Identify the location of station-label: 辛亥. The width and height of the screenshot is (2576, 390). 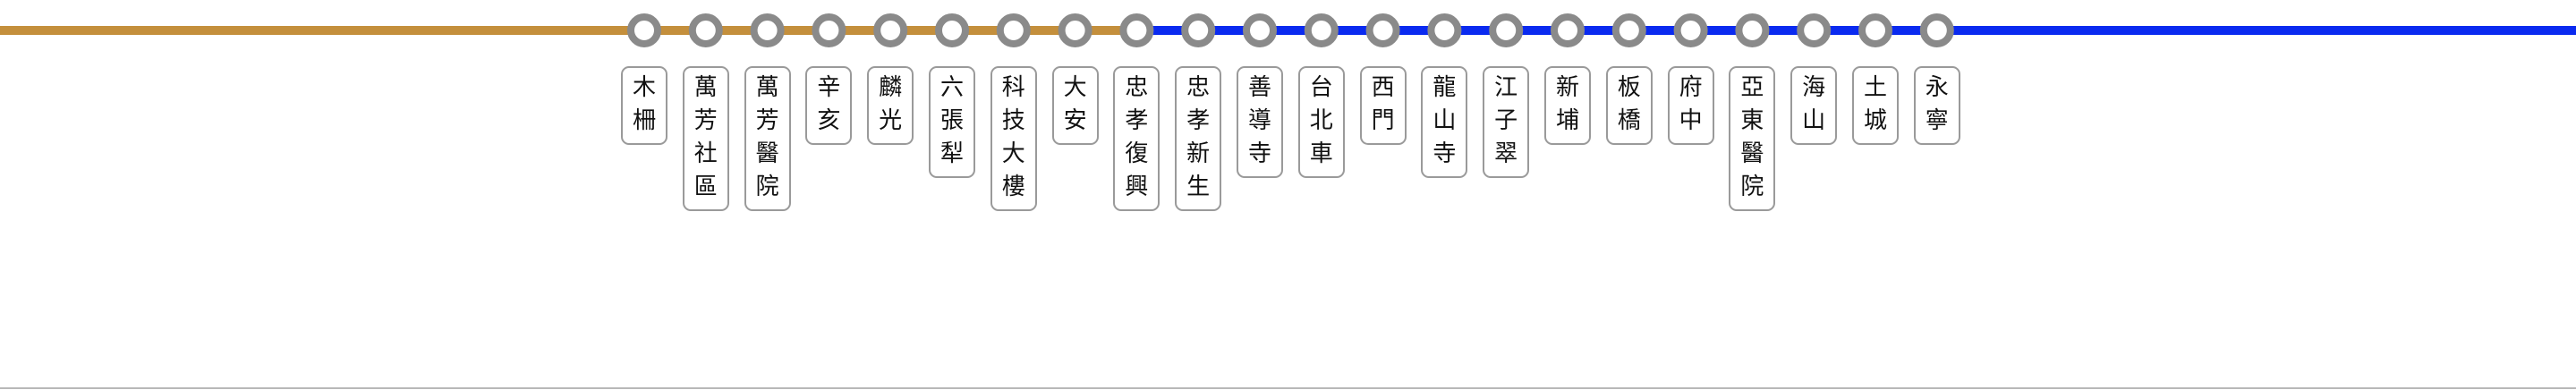
(829, 105).